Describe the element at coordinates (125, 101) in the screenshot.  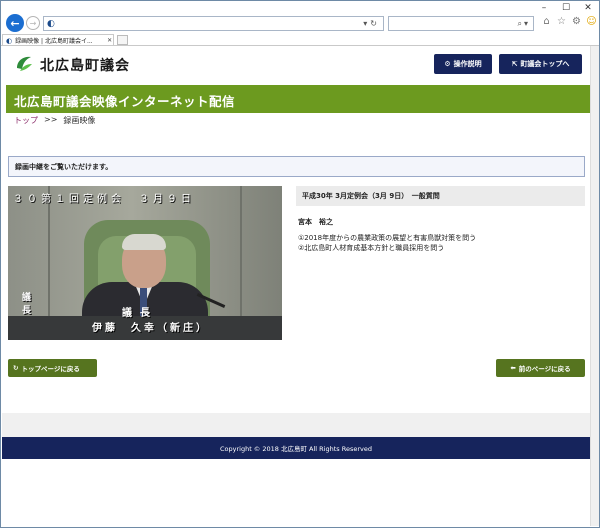
I see `banner-title: 北広島町議会映像インターネット配信` at that location.